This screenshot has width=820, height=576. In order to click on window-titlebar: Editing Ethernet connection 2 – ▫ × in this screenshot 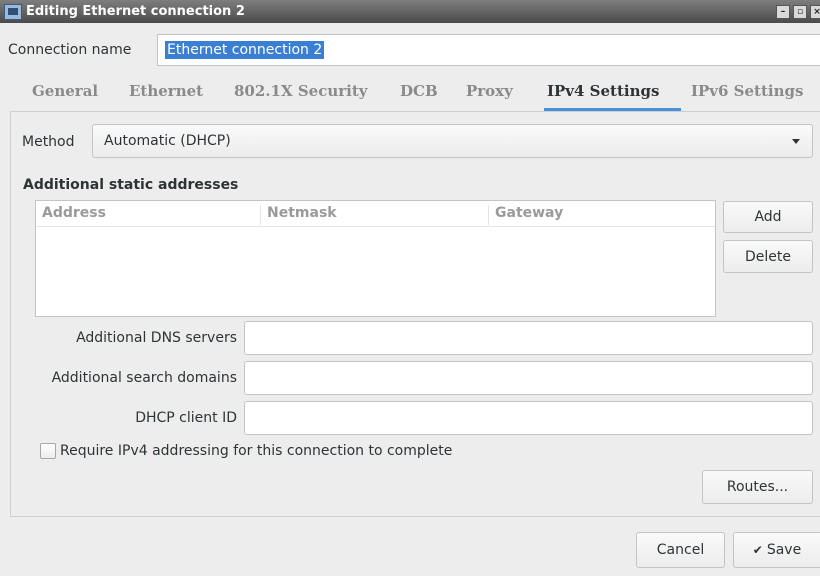, I will do `click(410, 11)`.